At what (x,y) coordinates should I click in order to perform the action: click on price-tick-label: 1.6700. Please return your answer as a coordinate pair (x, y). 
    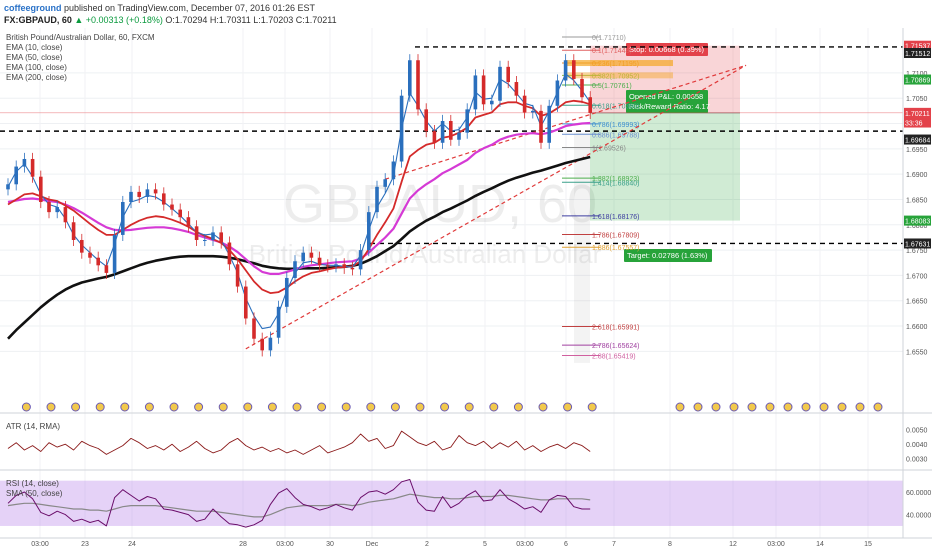
    Looking at the image, I should click on (917, 276).